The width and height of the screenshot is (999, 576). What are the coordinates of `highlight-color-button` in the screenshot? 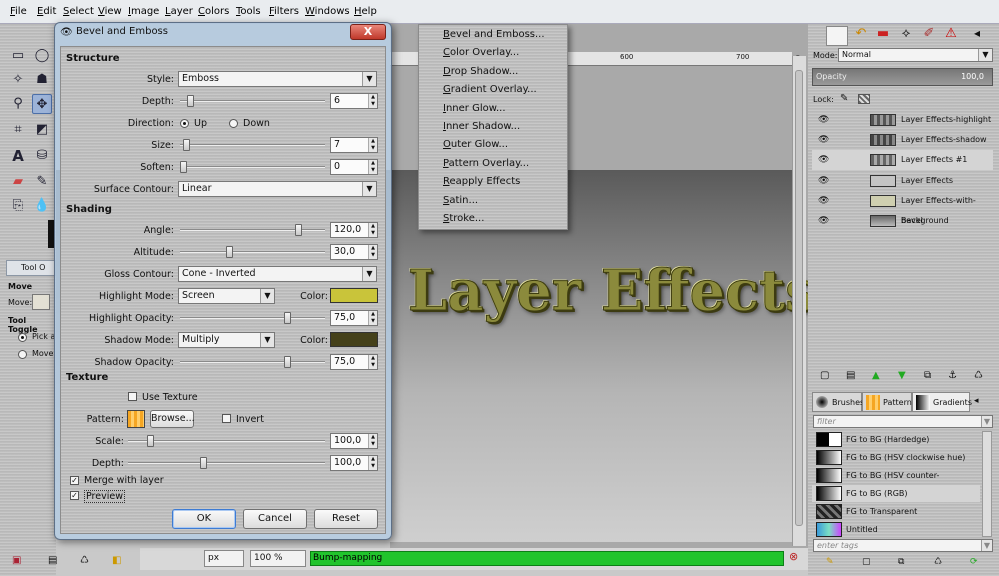 It's located at (354, 295).